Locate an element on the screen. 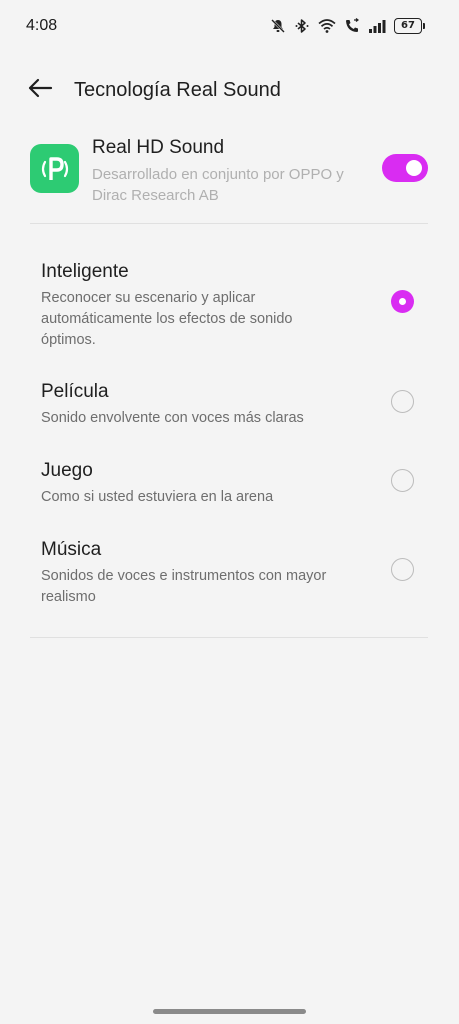  battery-level: 67 is located at coordinates (408, 26).